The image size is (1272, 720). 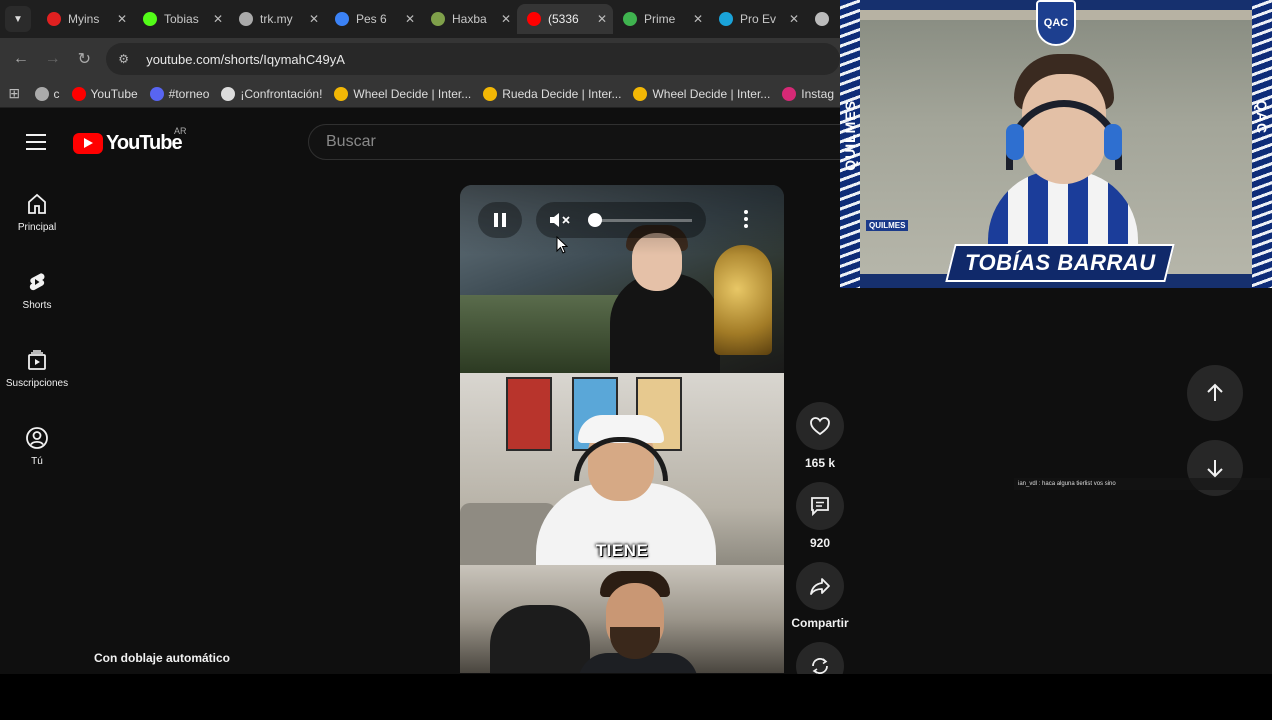 I want to click on tab-title: (5336, so click(x=563, y=19).